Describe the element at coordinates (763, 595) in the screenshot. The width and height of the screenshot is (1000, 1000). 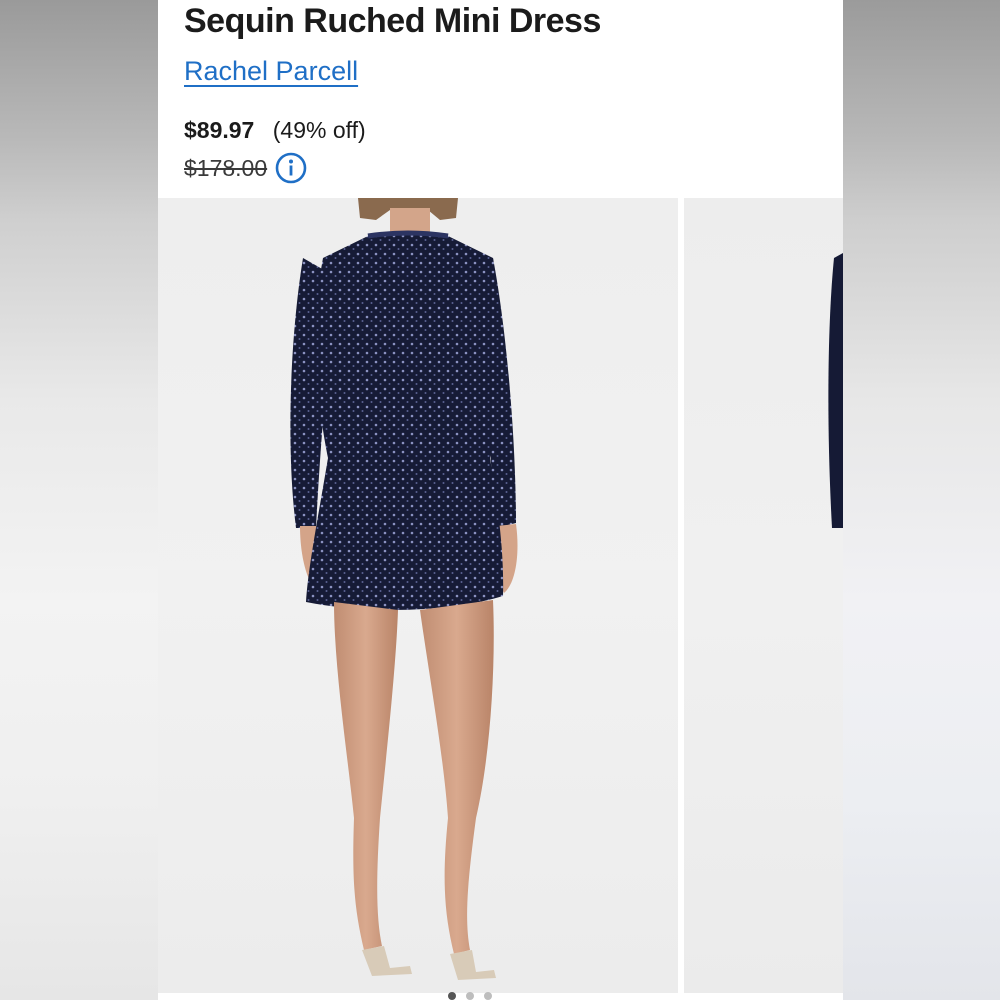
I see `product-image-secondary` at that location.